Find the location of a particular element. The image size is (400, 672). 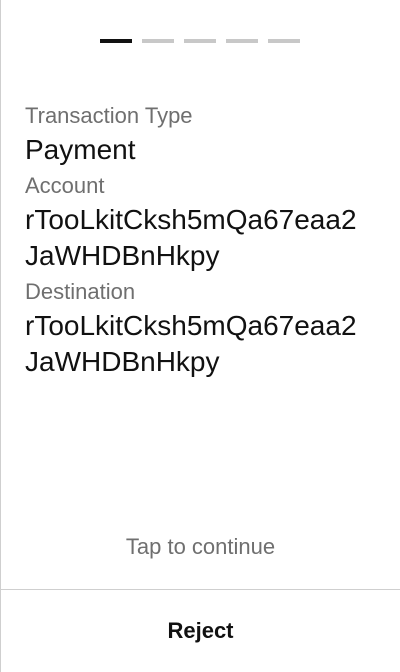

account-value: rTooLkitCksh5mQa67eaa2JaWHDBnHkpy is located at coordinates (191, 237).